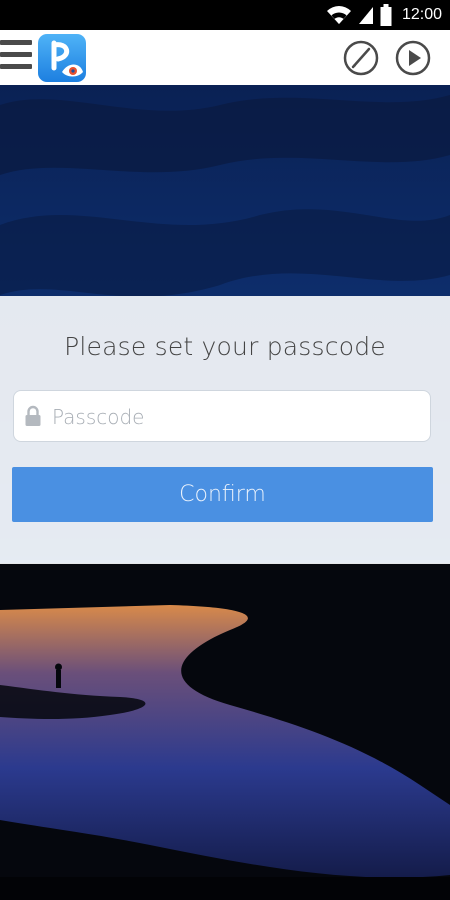 The width and height of the screenshot is (450, 900). Describe the element at coordinates (421, 14) in the screenshot. I see `status-time: 12:00` at that location.